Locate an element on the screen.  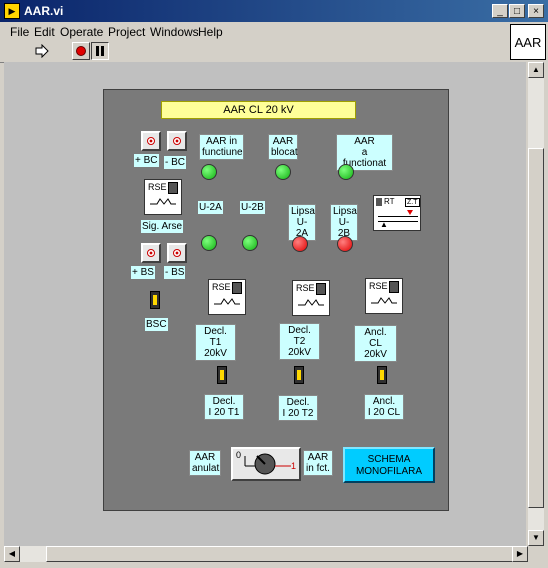
menu-operate: Operate is located at coordinates (81, 32).